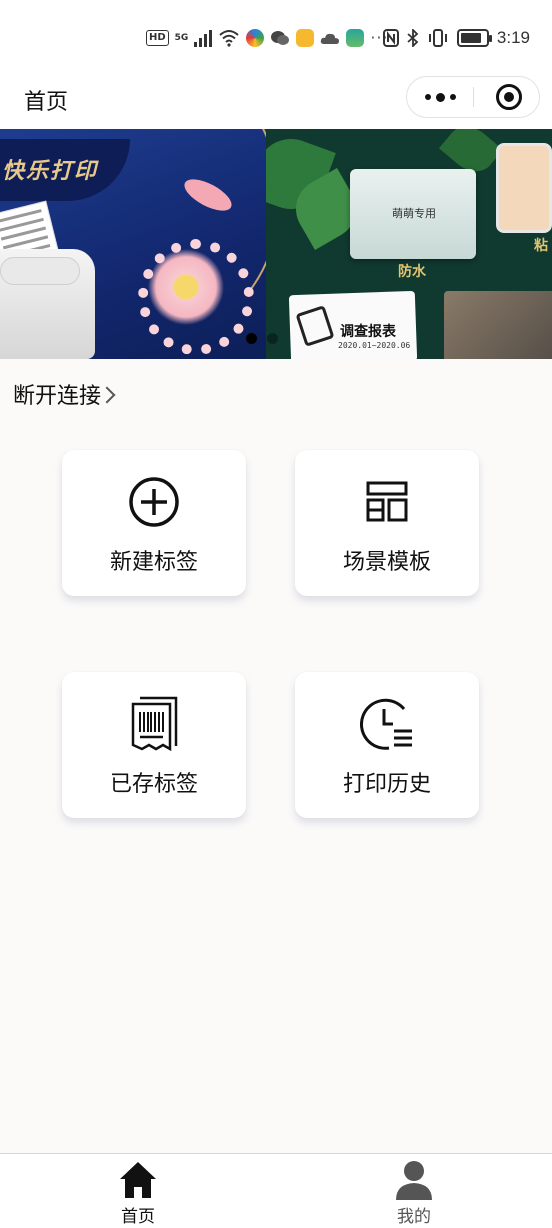 Image resolution: width=552 pixels, height=1228 pixels. What do you see at coordinates (413, 38) in the screenshot?
I see `bluetooth-icon` at bounding box center [413, 38].